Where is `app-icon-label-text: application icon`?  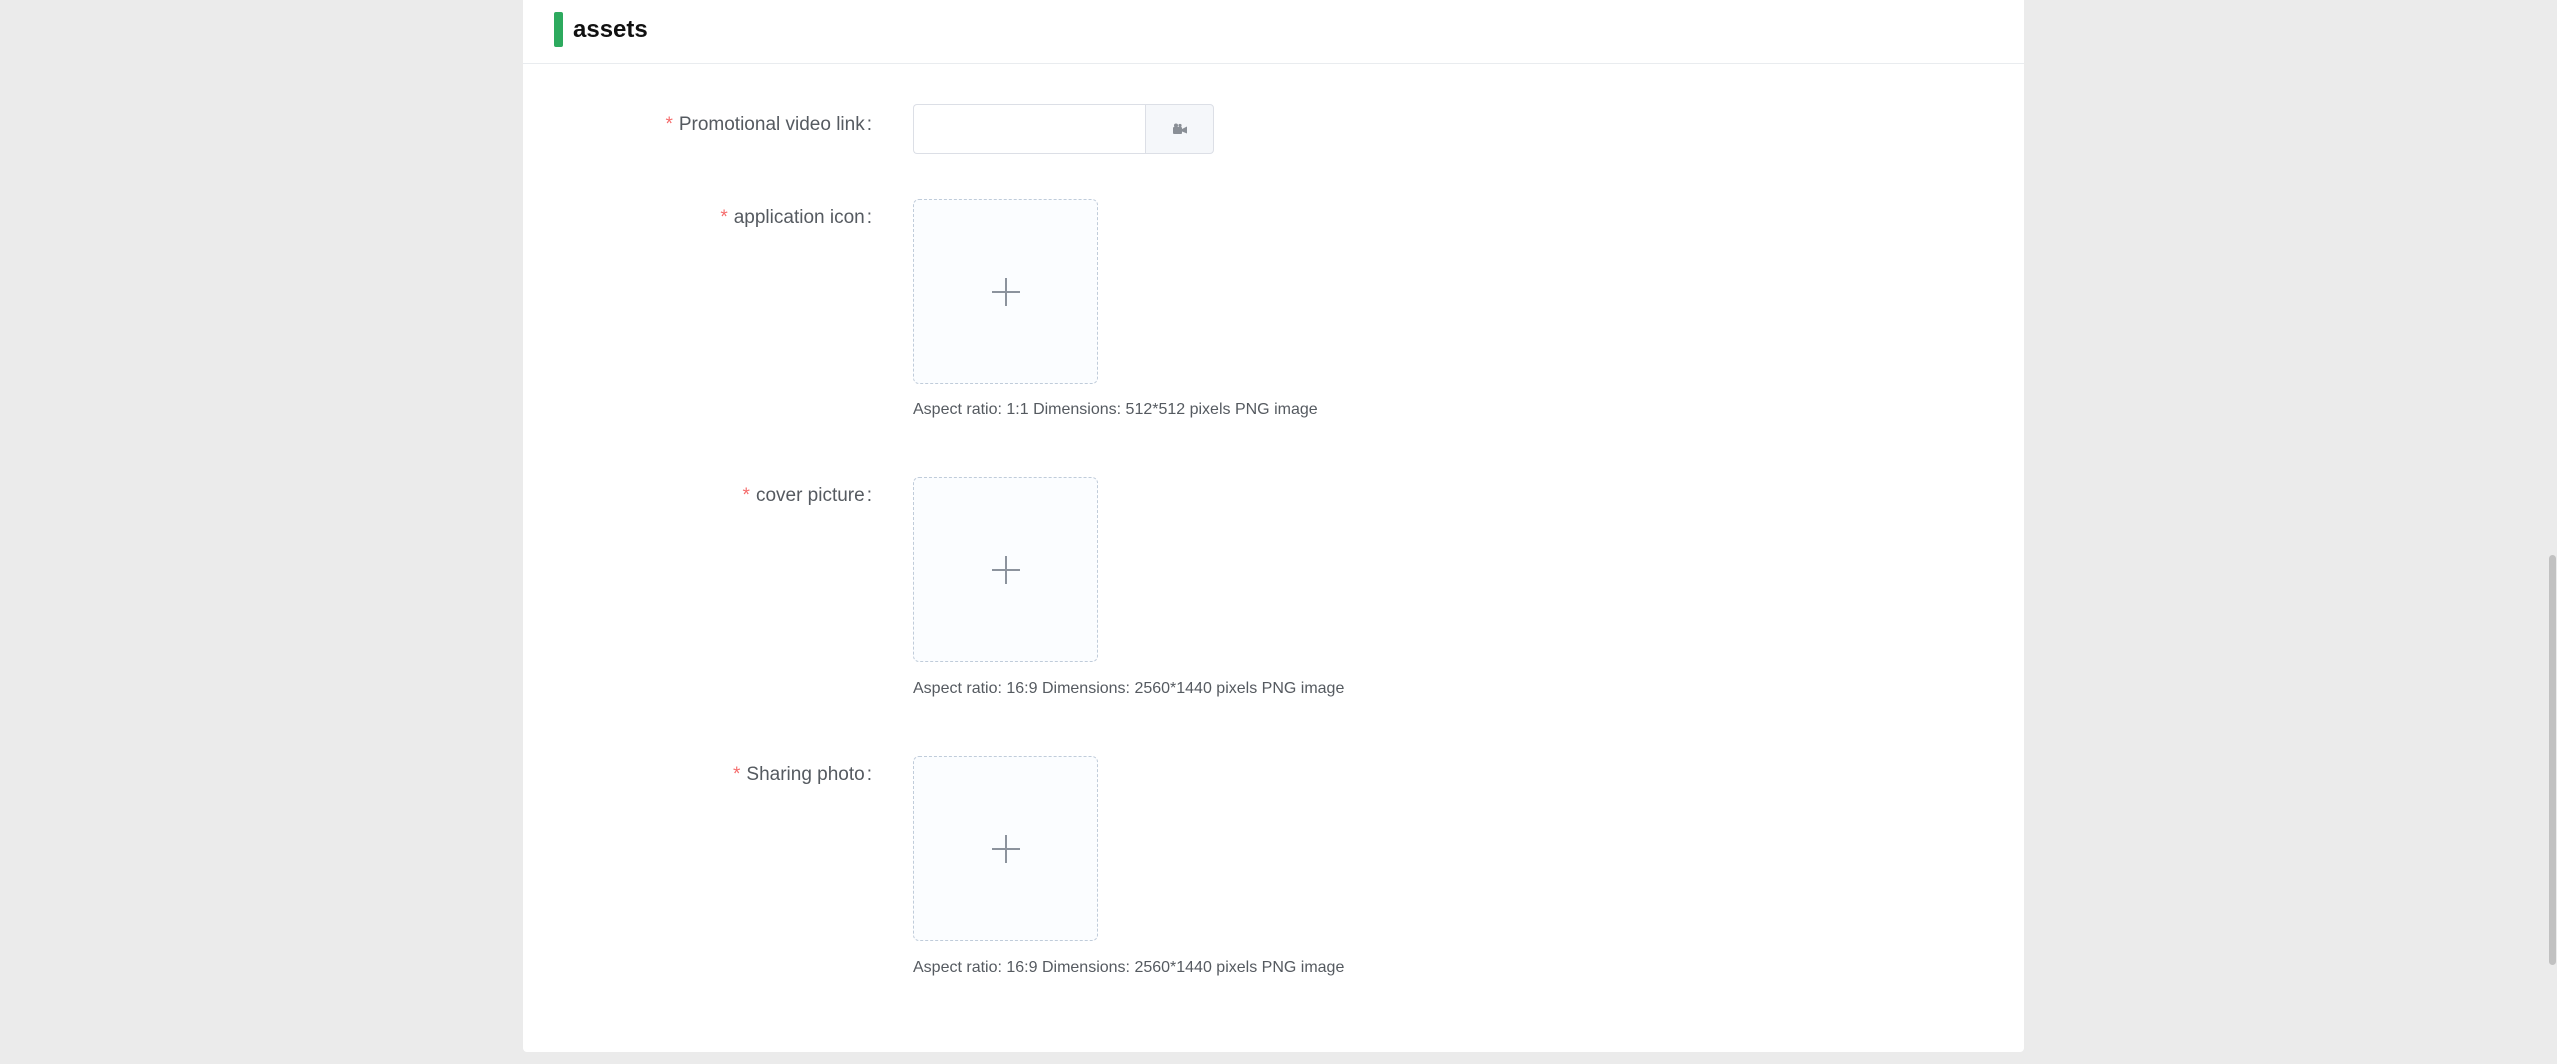
app-icon-label-text: application icon is located at coordinates (799, 217).